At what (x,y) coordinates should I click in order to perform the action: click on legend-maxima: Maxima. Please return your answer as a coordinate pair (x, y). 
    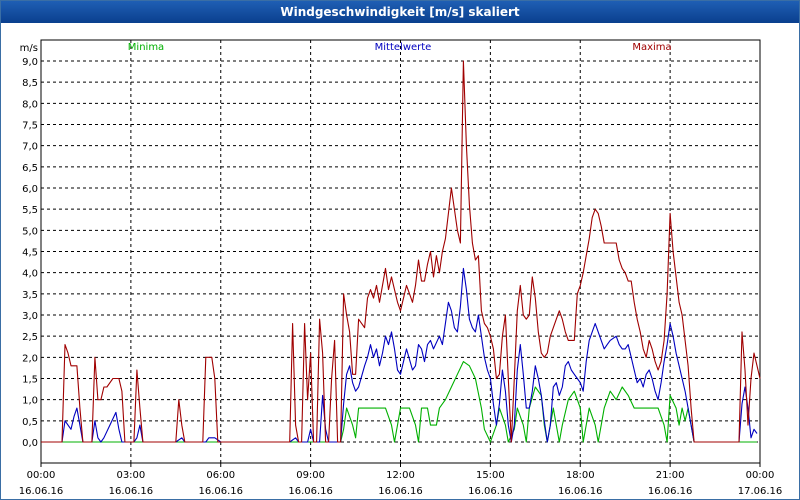
    Looking at the image, I should click on (651, 47).